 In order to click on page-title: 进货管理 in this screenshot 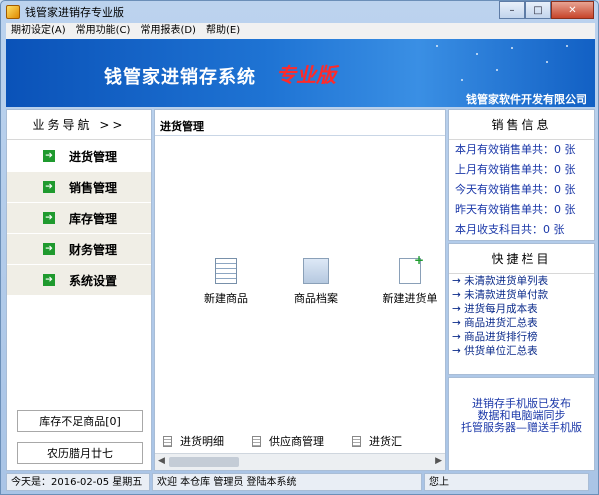, I will do `click(182, 126)`.